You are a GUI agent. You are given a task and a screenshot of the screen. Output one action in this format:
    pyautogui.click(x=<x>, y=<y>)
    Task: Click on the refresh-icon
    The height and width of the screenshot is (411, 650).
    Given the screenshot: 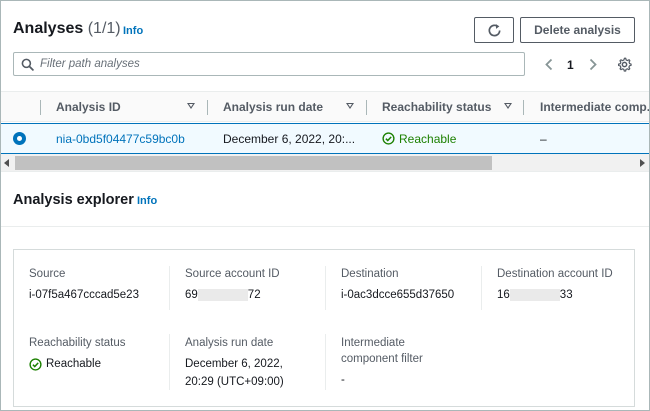 What is the action you would take?
    pyautogui.click(x=494, y=29)
    